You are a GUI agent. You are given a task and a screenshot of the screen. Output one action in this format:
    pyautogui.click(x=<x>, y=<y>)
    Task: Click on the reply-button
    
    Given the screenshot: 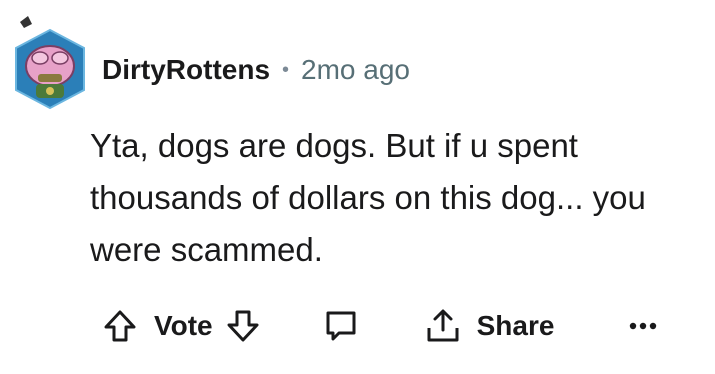 What is the action you would take?
    pyautogui.click(x=341, y=326)
    